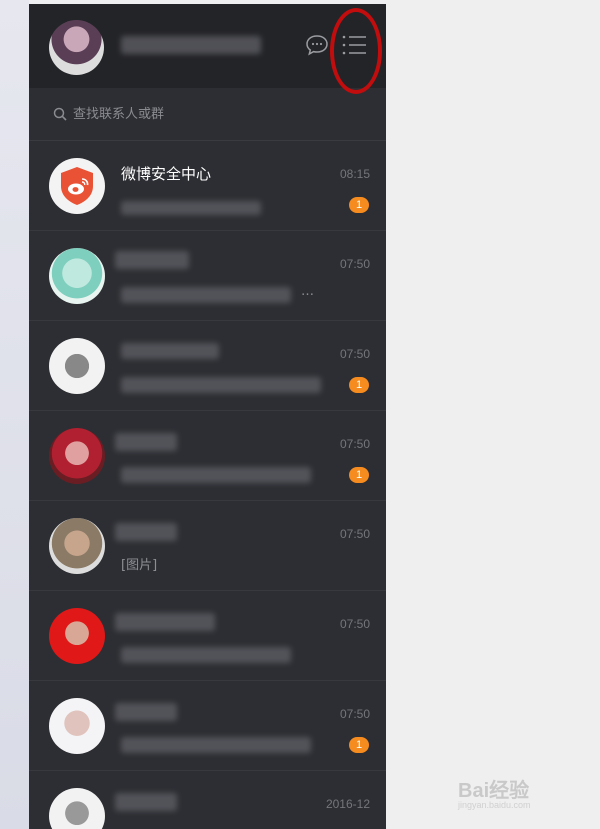 This screenshot has width=600, height=829. I want to click on conversation-item: 07:50, so click(207, 636).